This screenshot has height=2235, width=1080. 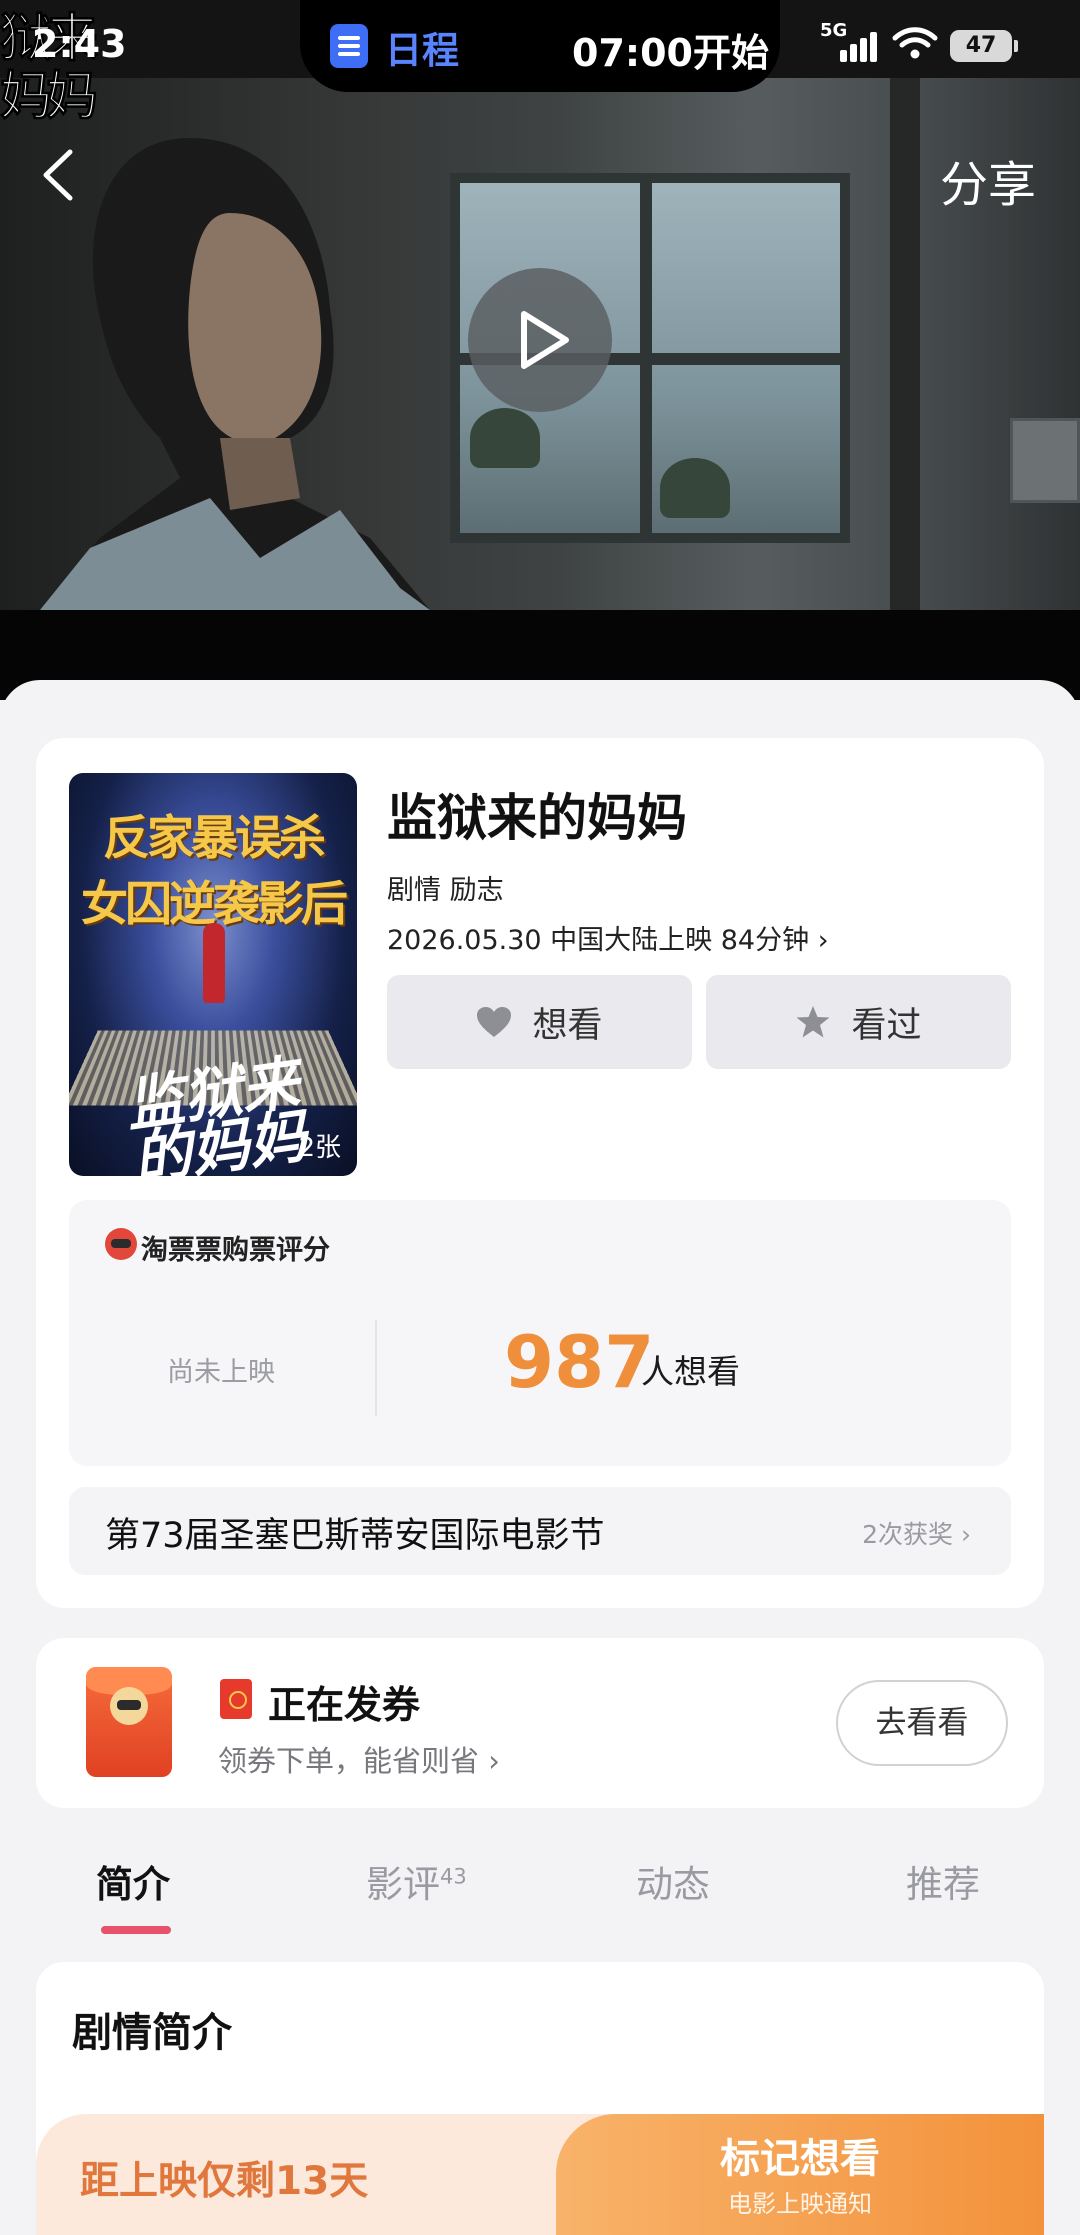 What do you see at coordinates (915, 43) in the screenshot?
I see `wifi-icon` at bounding box center [915, 43].